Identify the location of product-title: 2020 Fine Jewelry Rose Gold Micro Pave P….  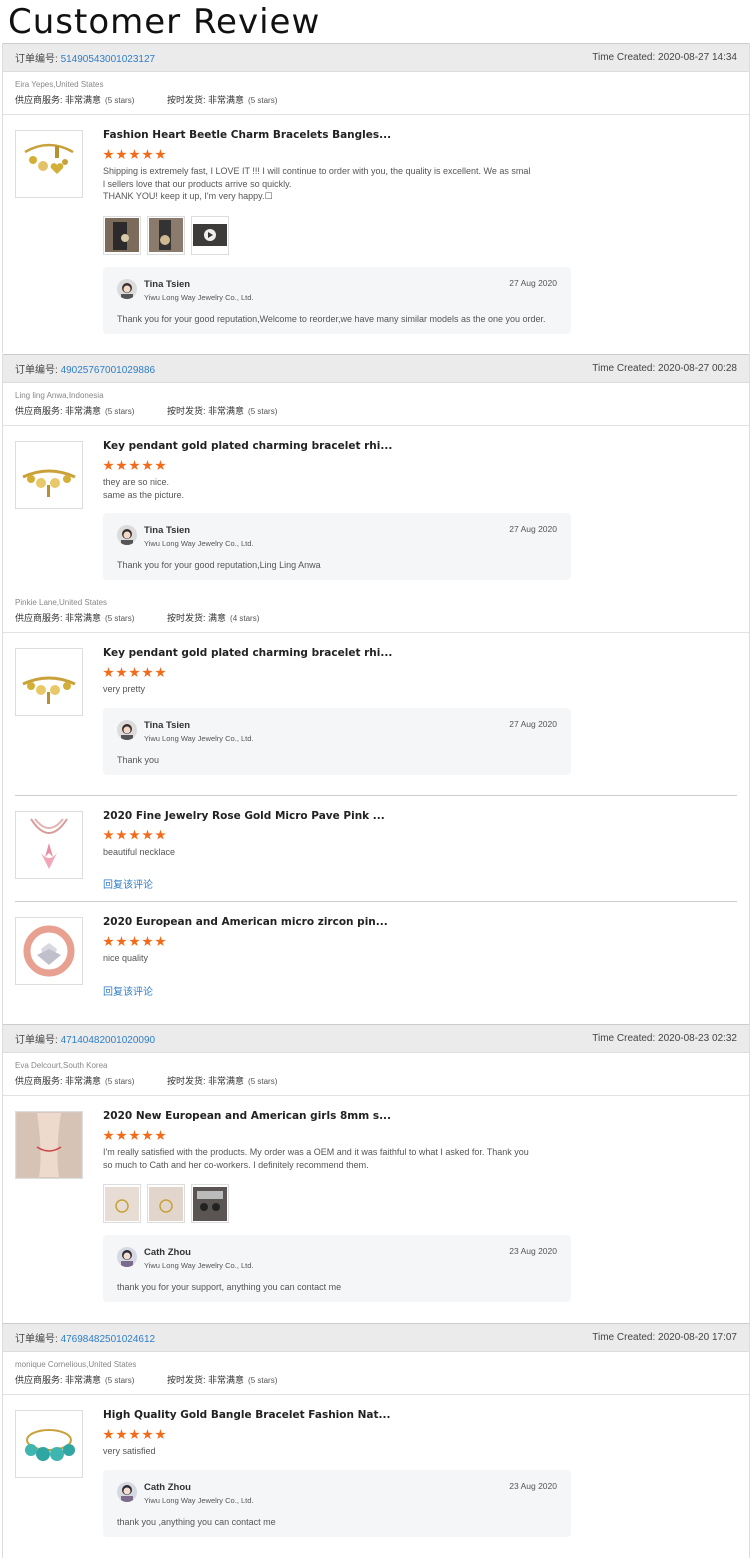
(420, 816).